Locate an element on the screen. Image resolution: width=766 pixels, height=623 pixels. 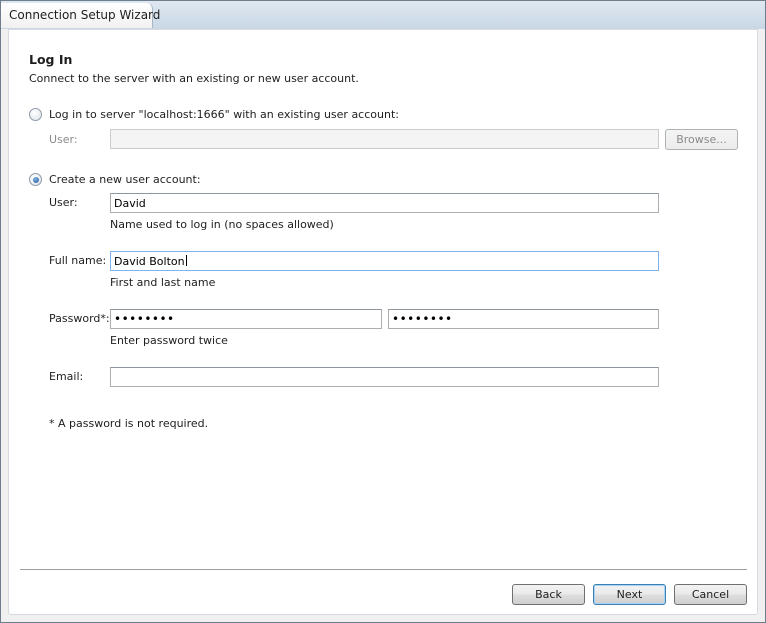
existing-user-input is located at coordinates (384, 139).